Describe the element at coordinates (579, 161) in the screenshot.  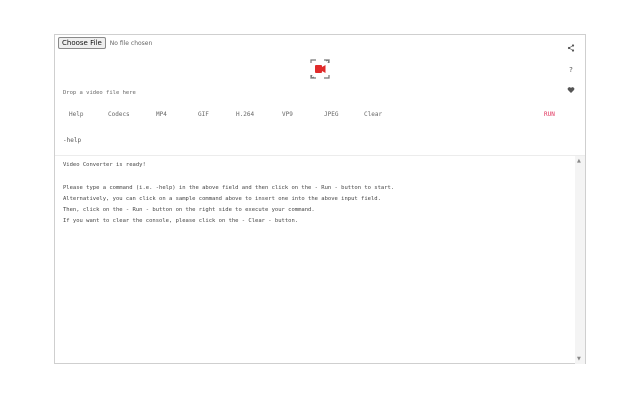
I see `scroll-up-icon: ▲` at that location.